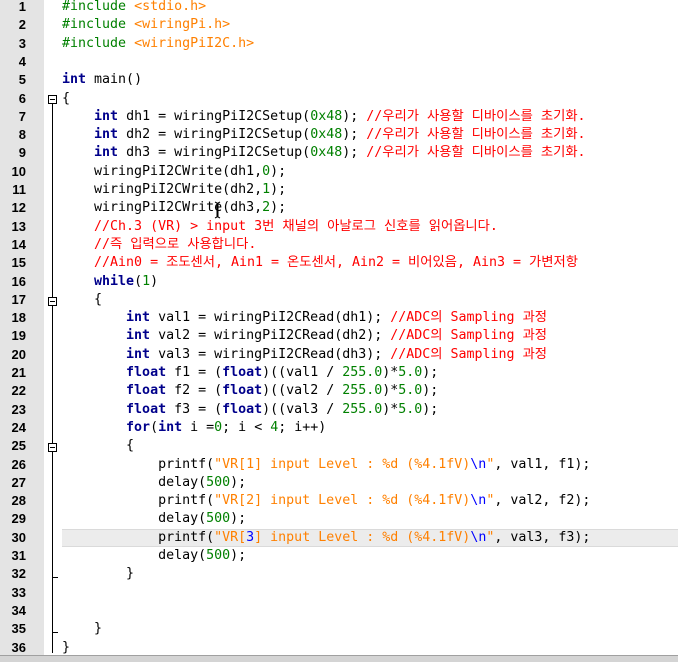  I want to click on code-token: ), so click(154, 281).